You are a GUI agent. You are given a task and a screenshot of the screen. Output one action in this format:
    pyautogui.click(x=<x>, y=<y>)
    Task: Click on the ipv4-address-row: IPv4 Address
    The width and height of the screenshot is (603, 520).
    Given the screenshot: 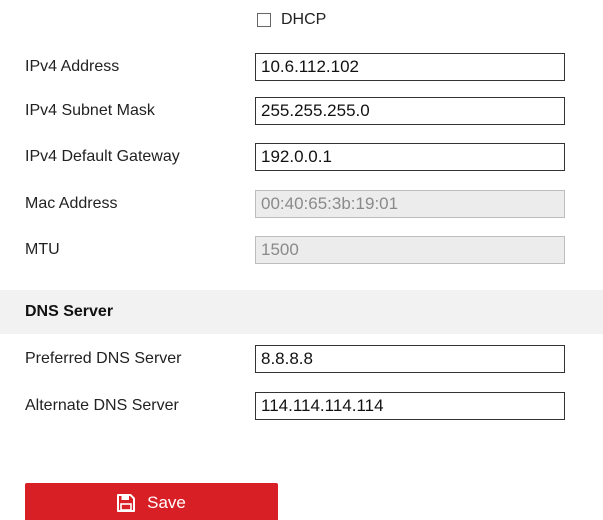 What is the action you would take?
    pyautogui.click(x=301, y=67)
    